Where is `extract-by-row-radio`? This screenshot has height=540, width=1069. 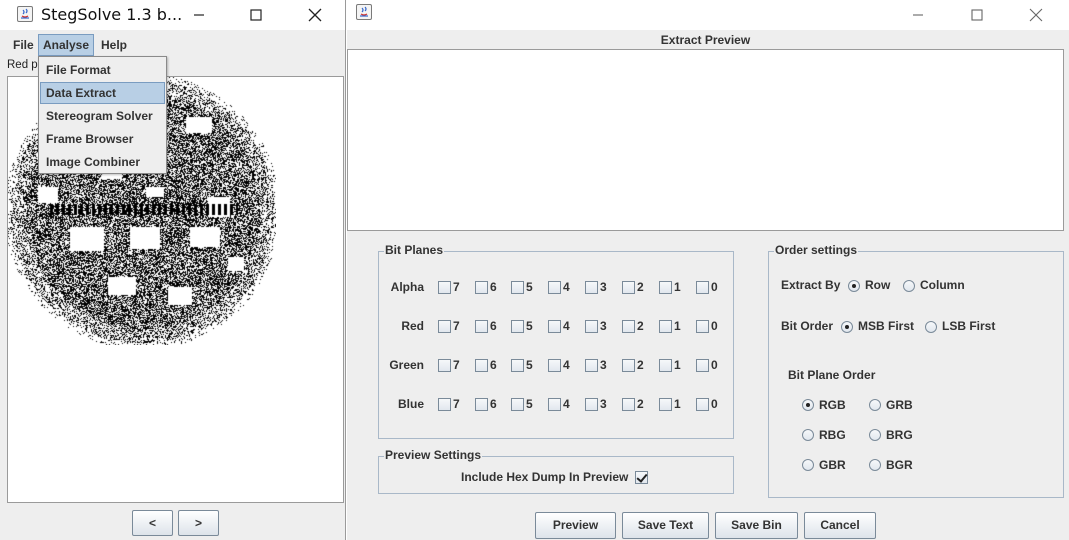
extract-by-row-radio is located at coordinates (854, 286).